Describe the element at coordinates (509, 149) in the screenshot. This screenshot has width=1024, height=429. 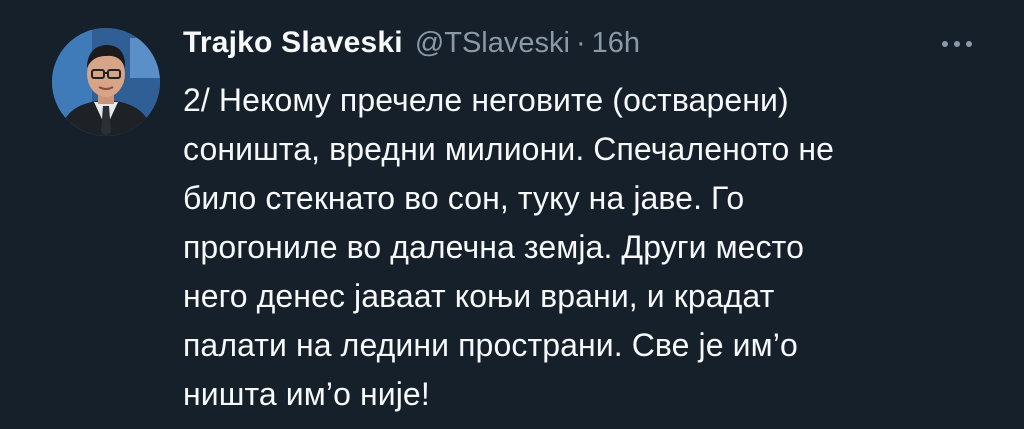
I see `tweet-text-line: соништа, вредни милиони. Спечаленото не` at that location.